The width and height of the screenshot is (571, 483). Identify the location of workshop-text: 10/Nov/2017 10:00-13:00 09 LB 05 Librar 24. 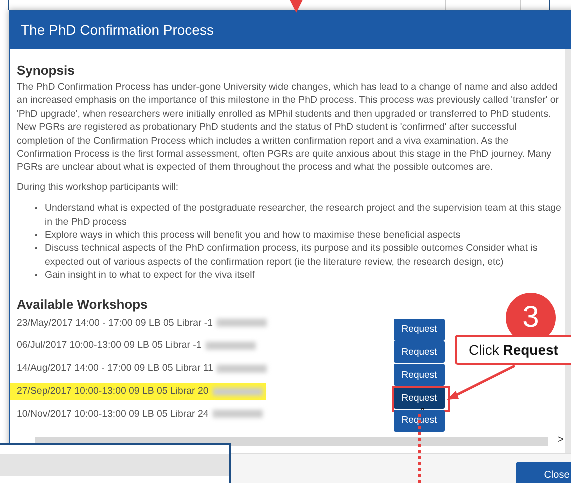
(141, 414).